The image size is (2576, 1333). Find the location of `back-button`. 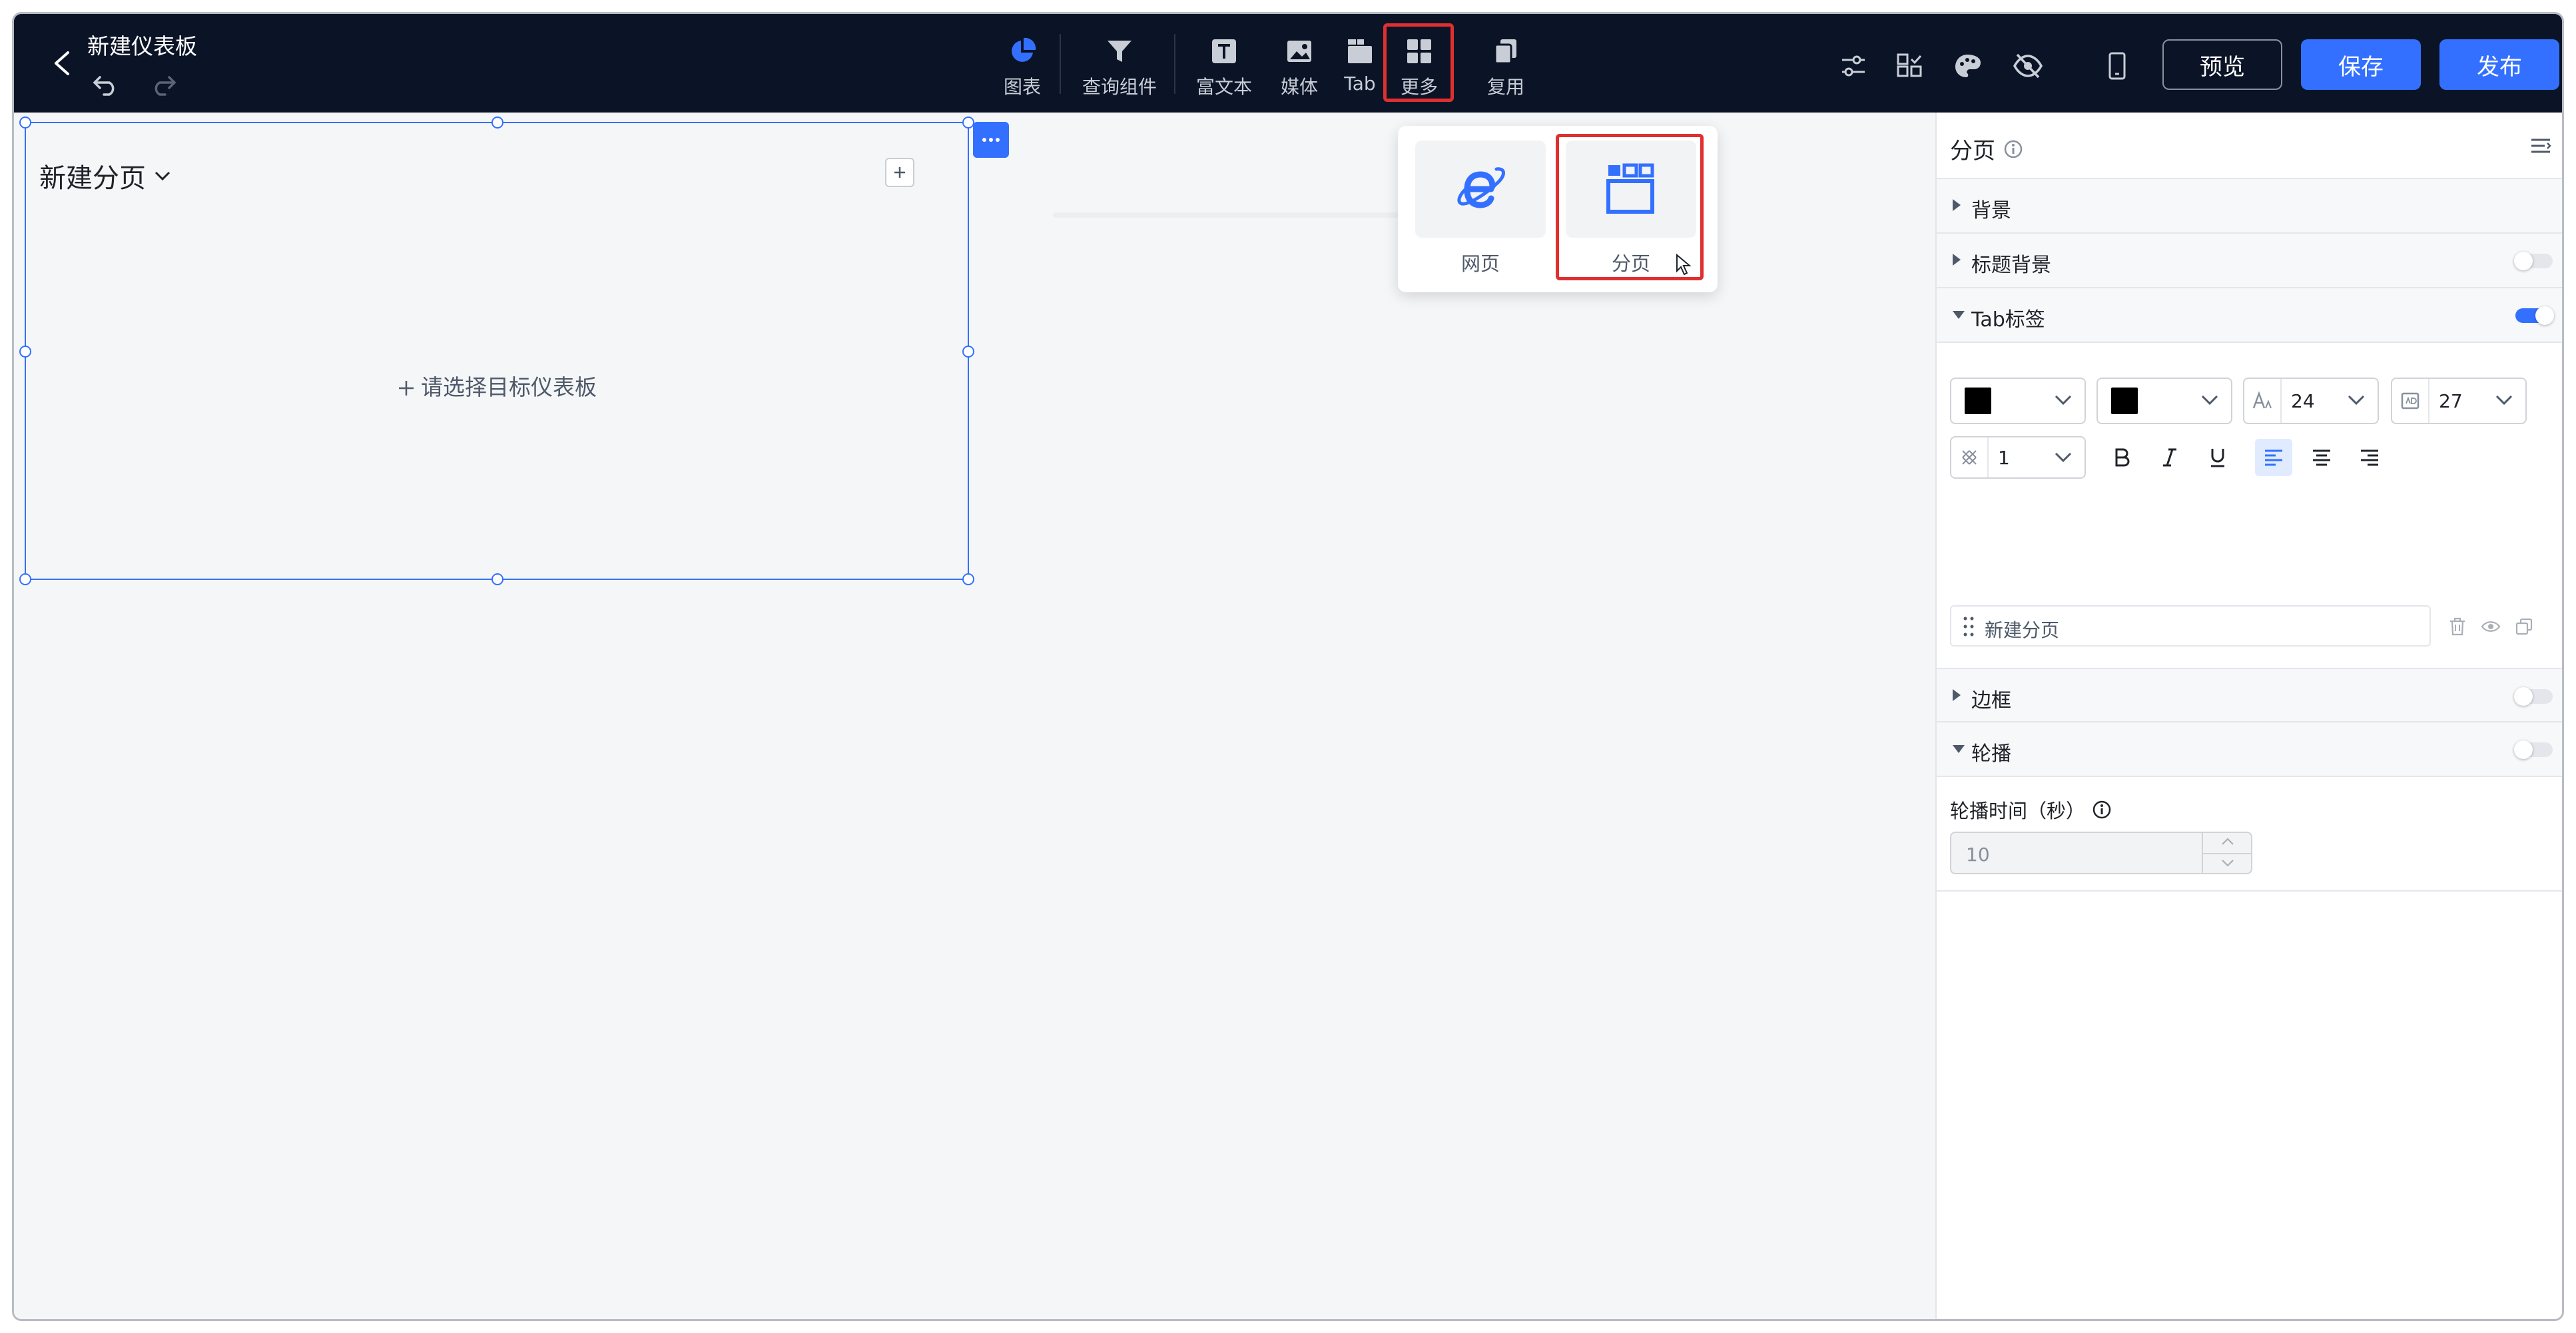

back-button is located at coordinates (62, 63).